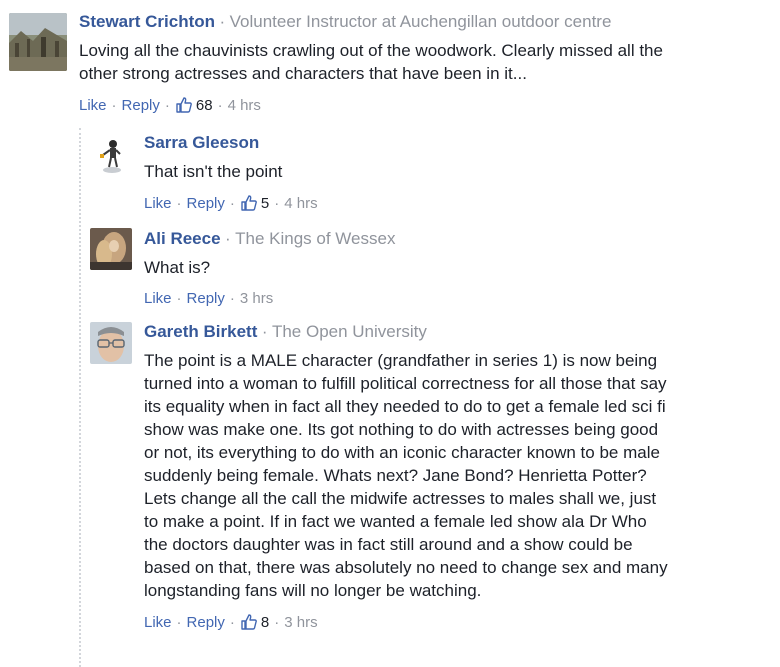  What do you see at coordinates (213, 171) in the screenshot?
I see `comment-text: That isn't the point` at bounding box center [213, 171].